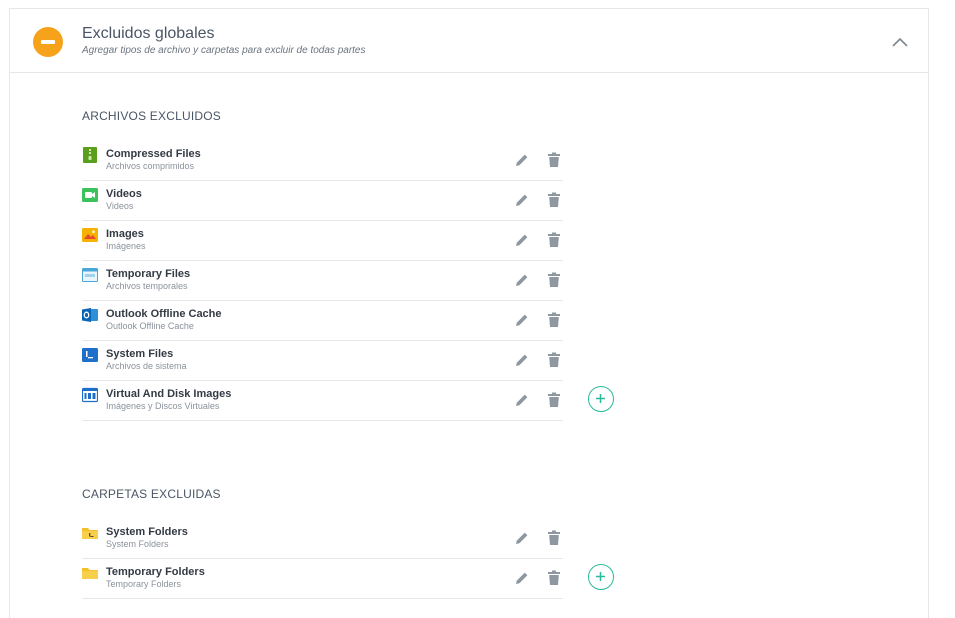 This screenshot has width=955, height=618. I want to click on file-type-name: Compressed Files, so click(153, 154).